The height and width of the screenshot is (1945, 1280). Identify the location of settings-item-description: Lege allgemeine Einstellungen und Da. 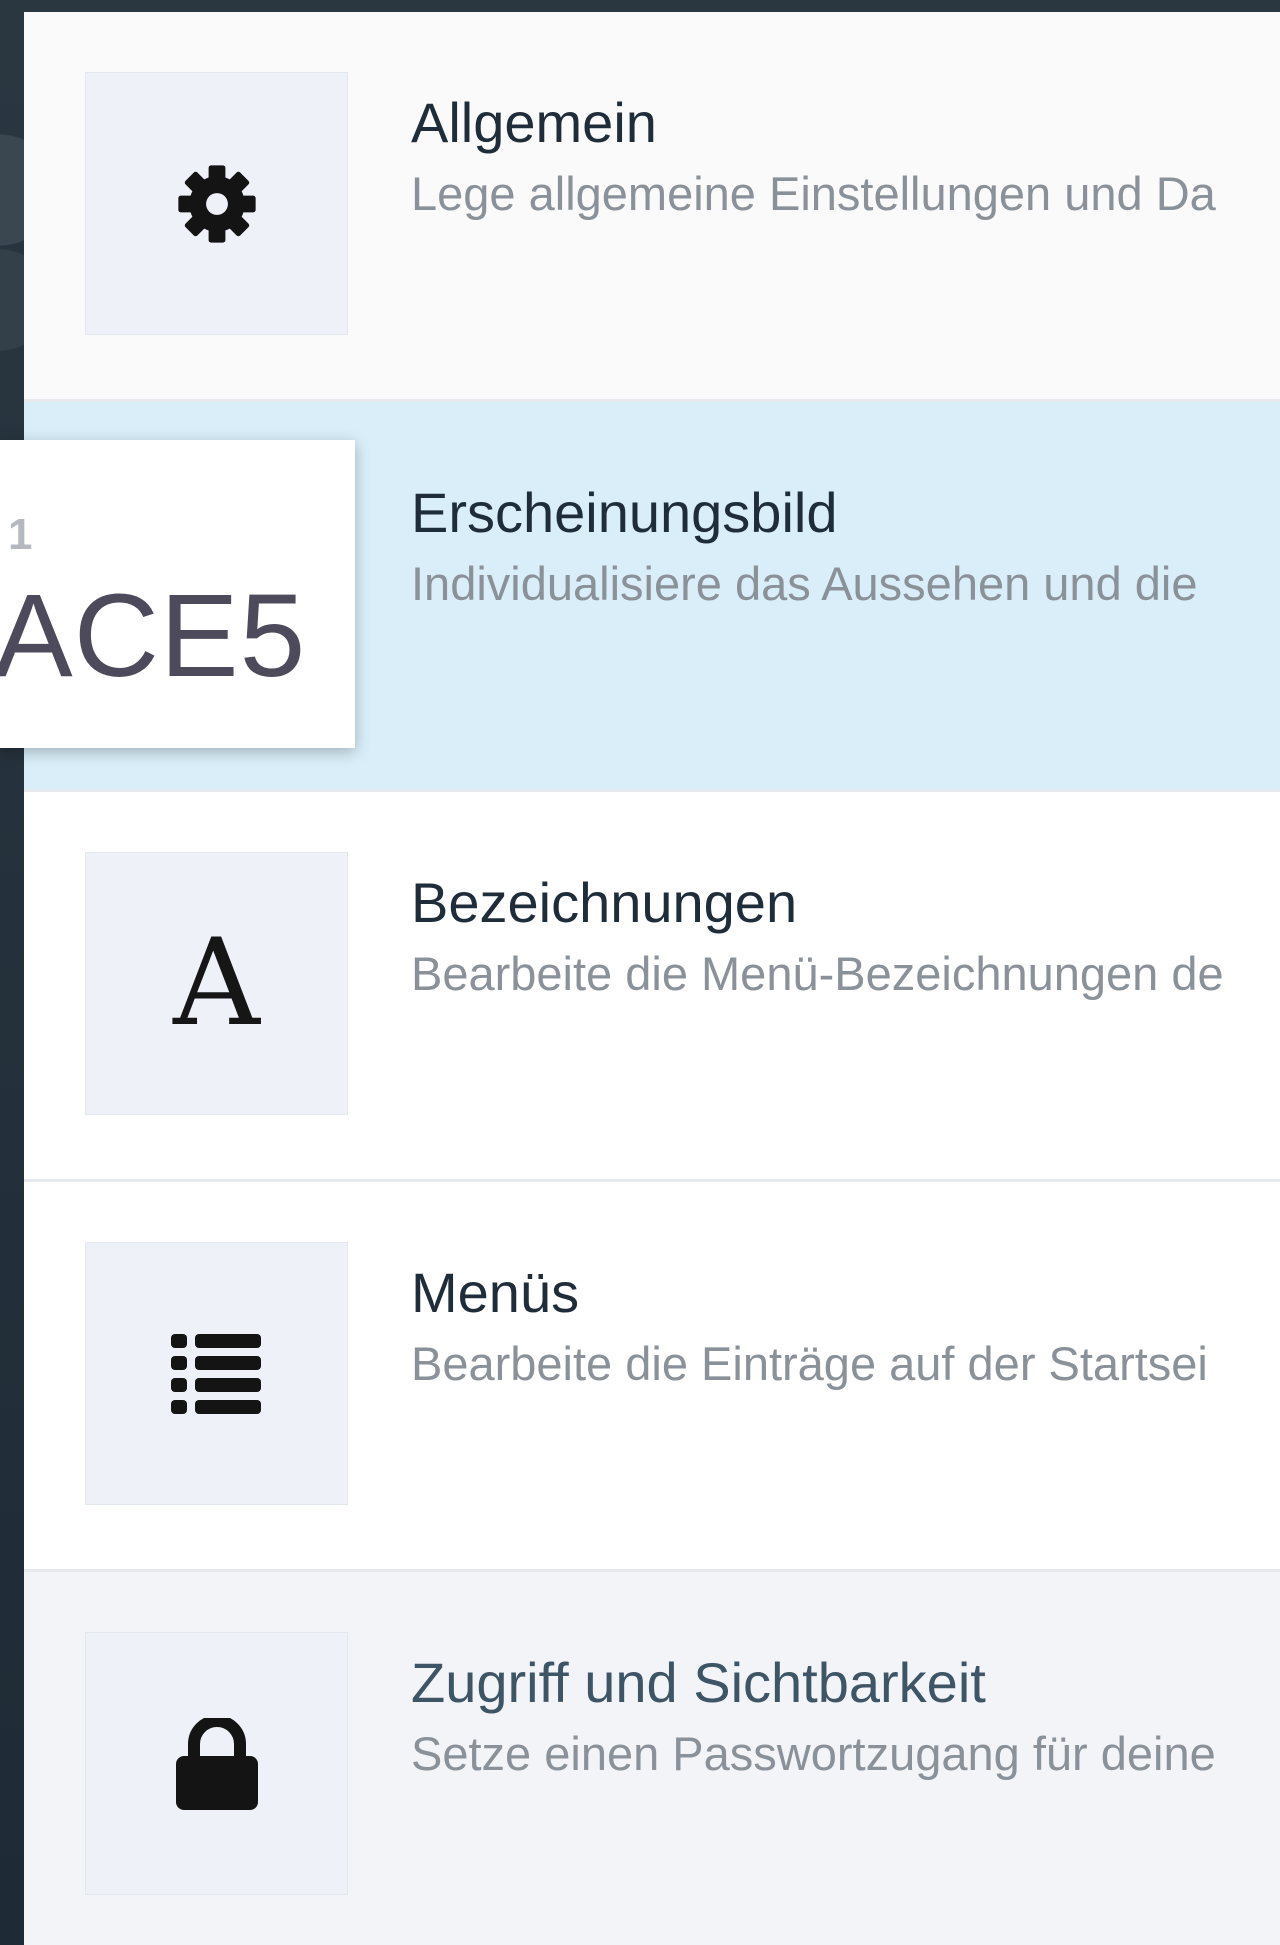
(813, 193).